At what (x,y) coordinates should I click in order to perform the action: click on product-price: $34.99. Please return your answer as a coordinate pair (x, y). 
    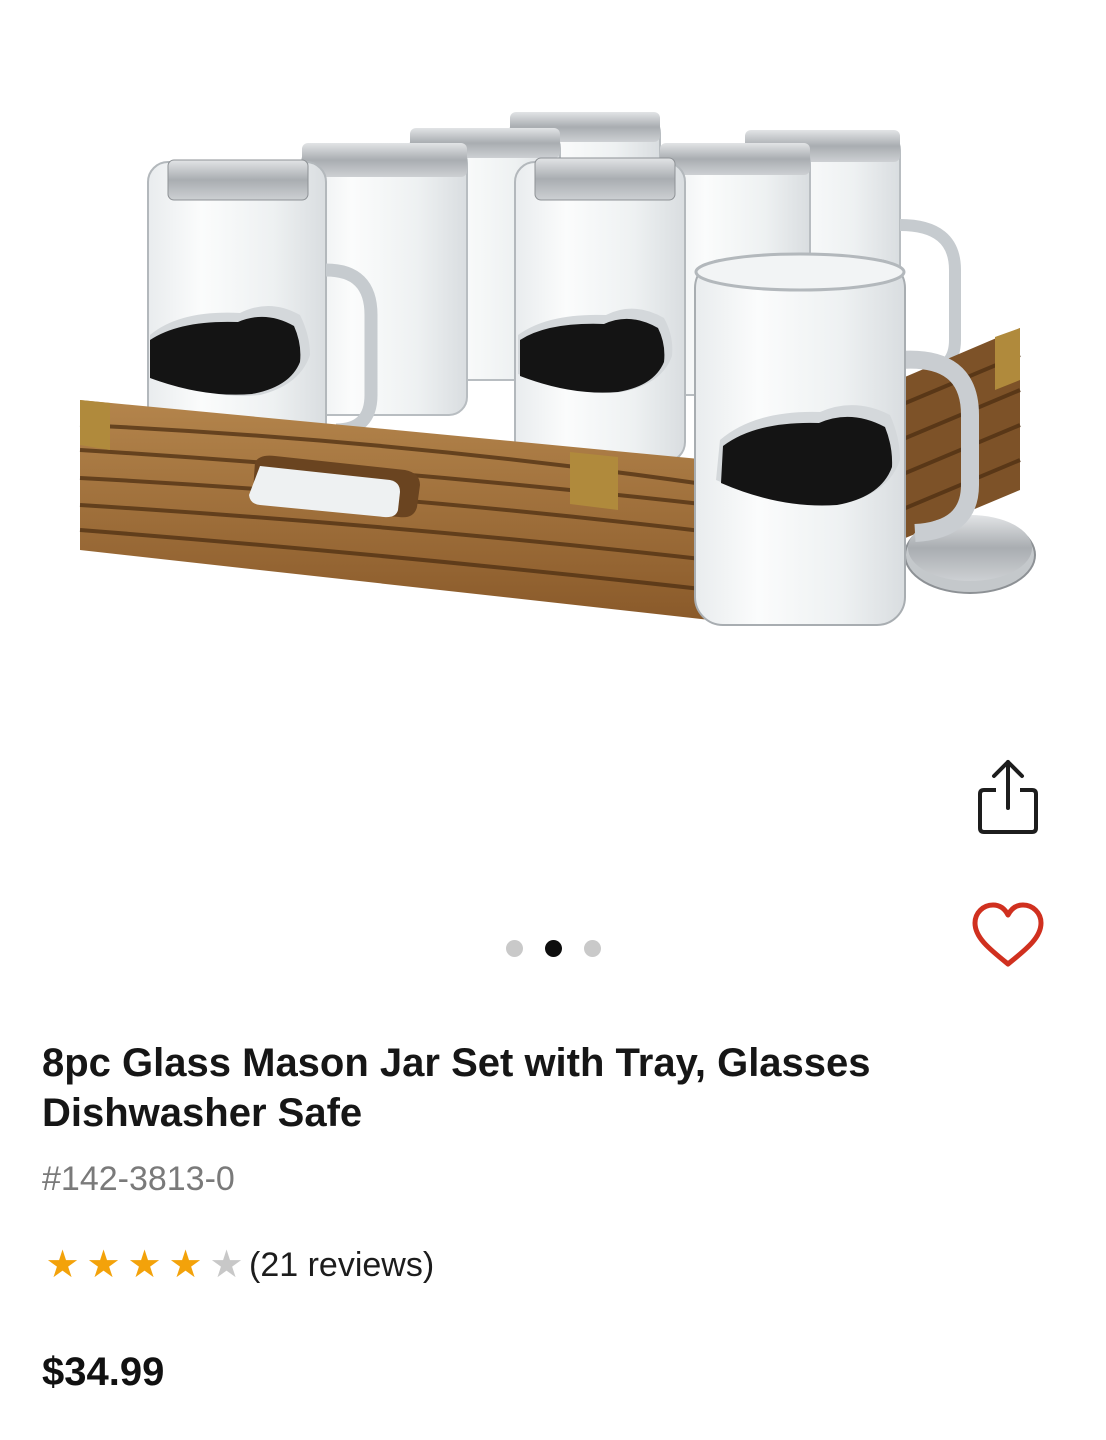
    Looking at the image, I should click on (103, 1372).